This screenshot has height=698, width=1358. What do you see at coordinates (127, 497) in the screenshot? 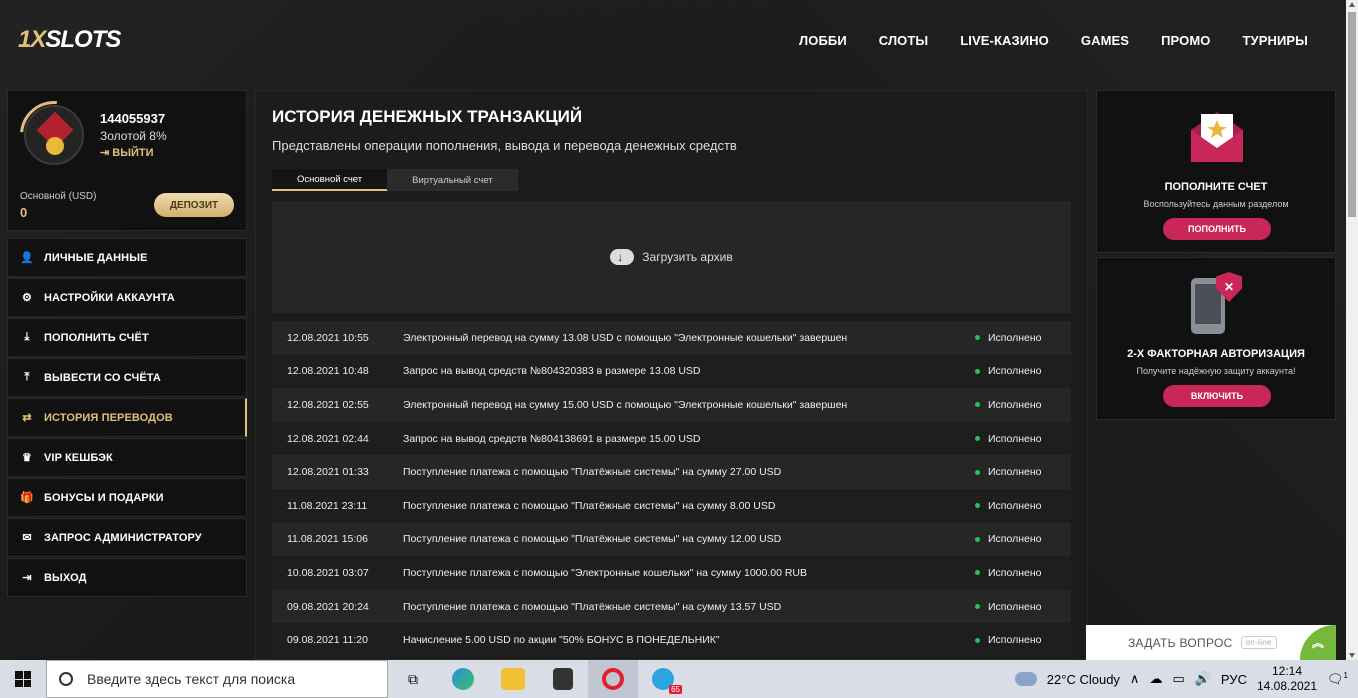
I see `sidebar-item-6: 🎁 БОНУСЫ И ПОДАРКИ` at bounding box center [127, 497].